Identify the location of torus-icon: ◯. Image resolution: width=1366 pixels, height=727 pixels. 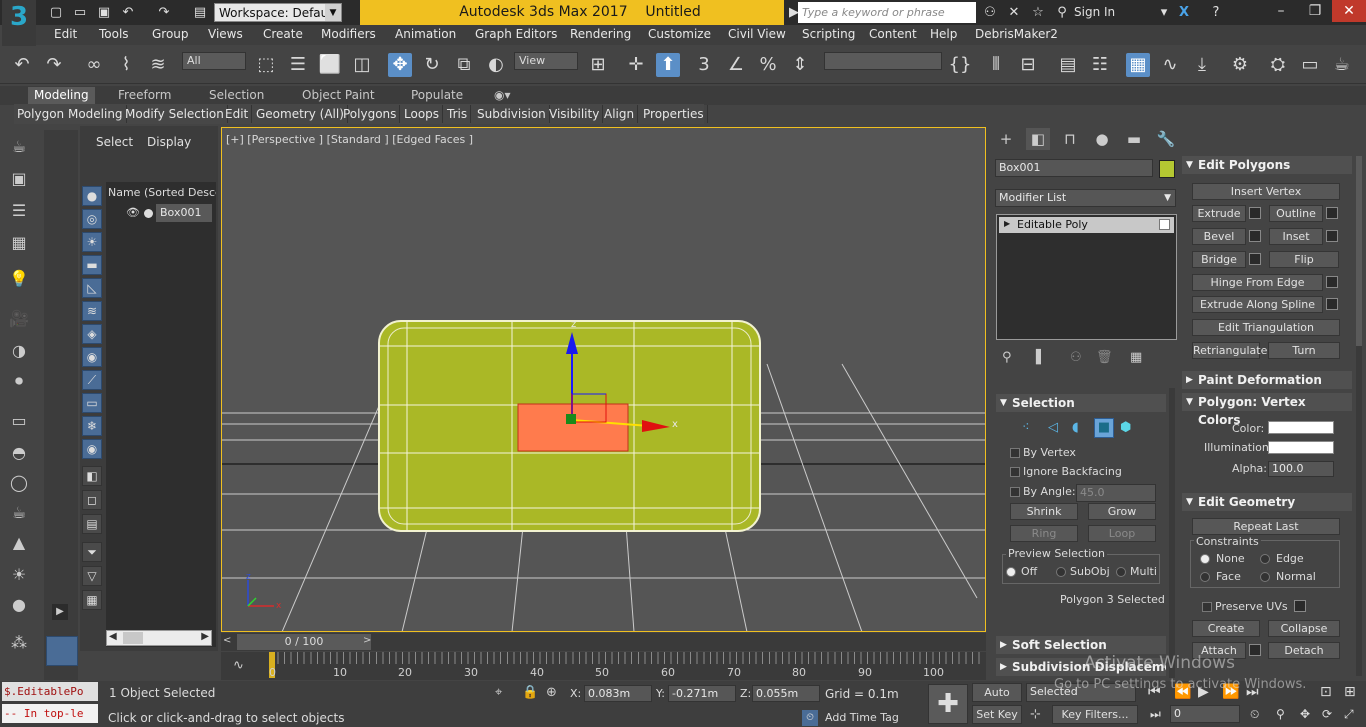
(19, 483).